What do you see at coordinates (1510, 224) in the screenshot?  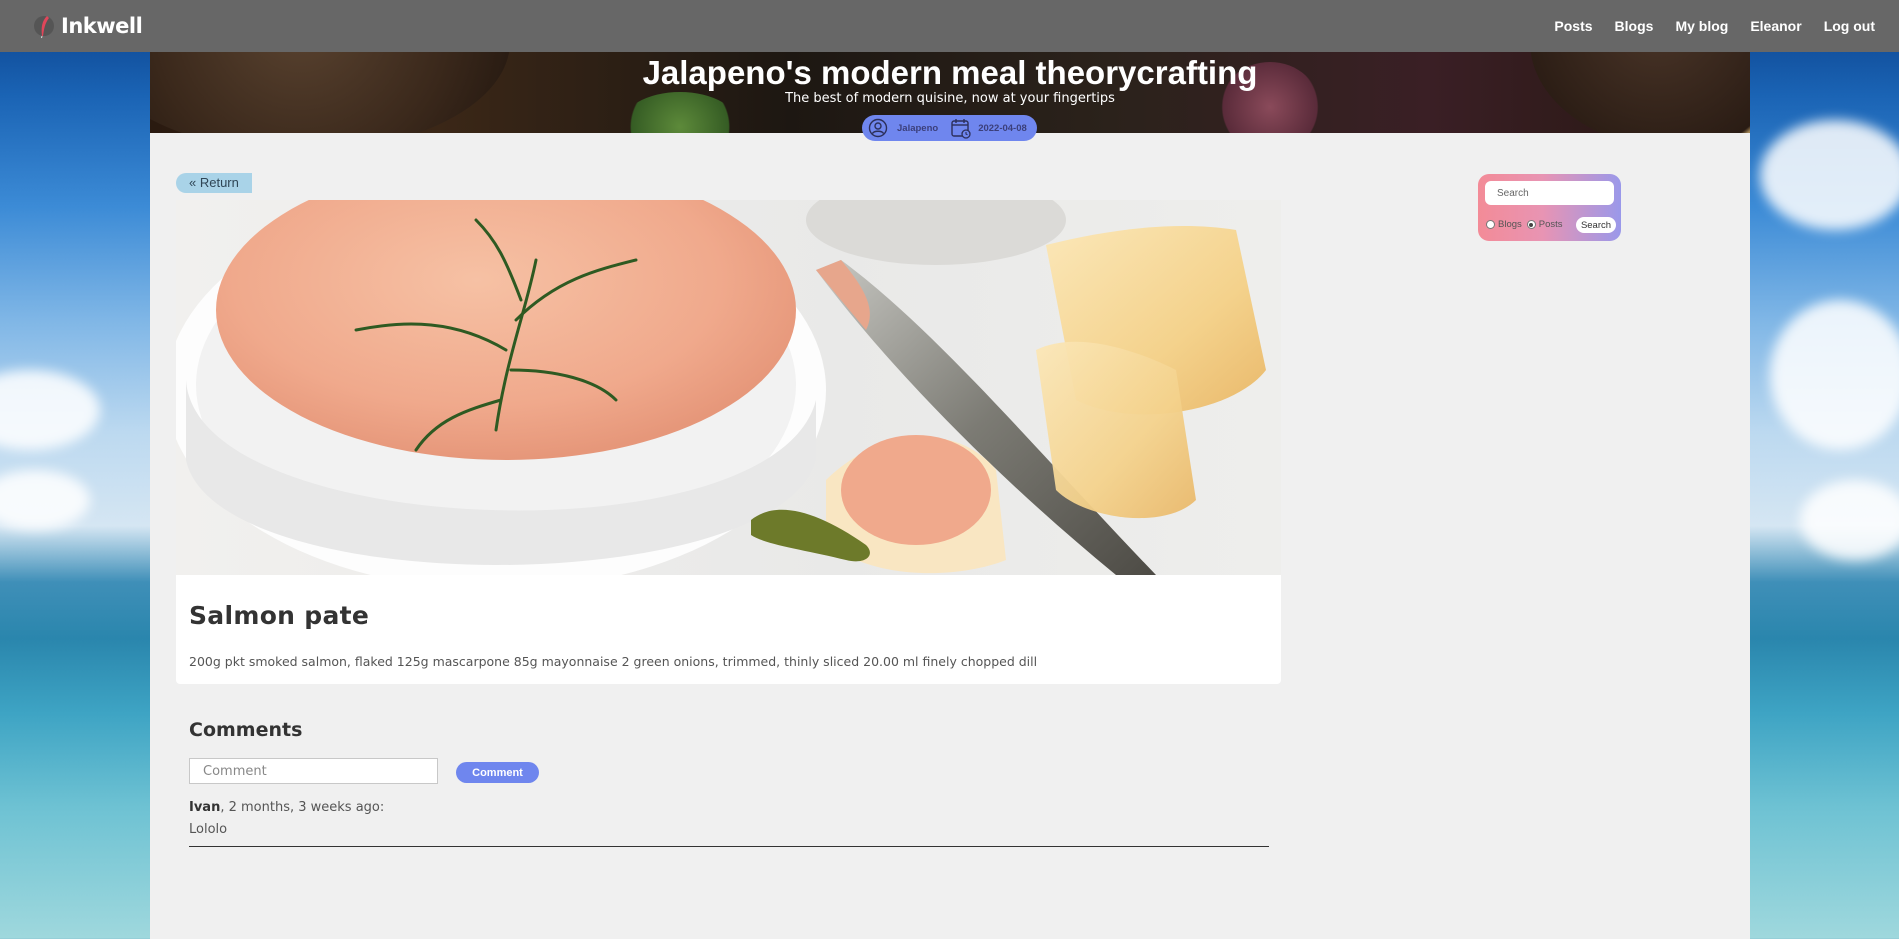 I see `radio-blogs-label: Blogs` at bounding box center [1510, 224].